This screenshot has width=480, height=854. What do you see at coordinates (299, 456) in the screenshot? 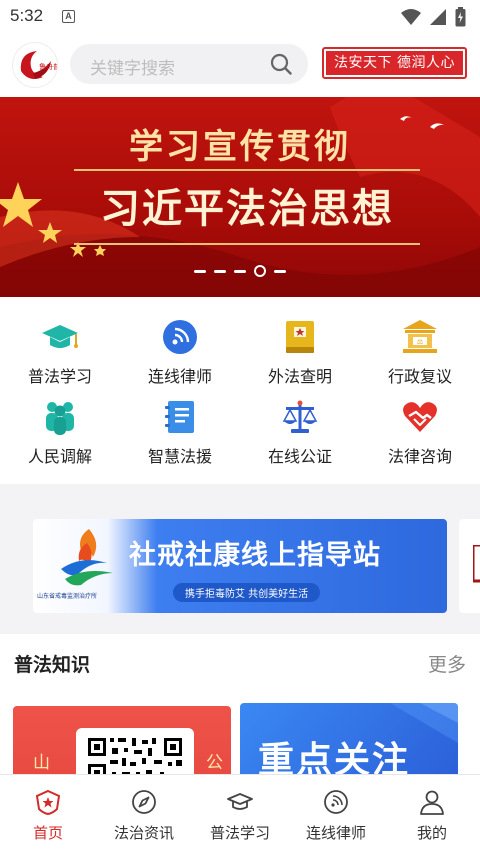
I see `service-label: 在线公证` at bounding box center [299, 456].